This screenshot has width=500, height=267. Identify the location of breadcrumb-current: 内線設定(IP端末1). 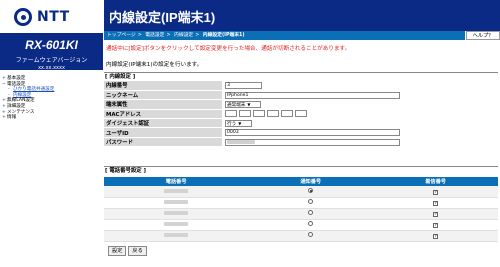
(223, 35).